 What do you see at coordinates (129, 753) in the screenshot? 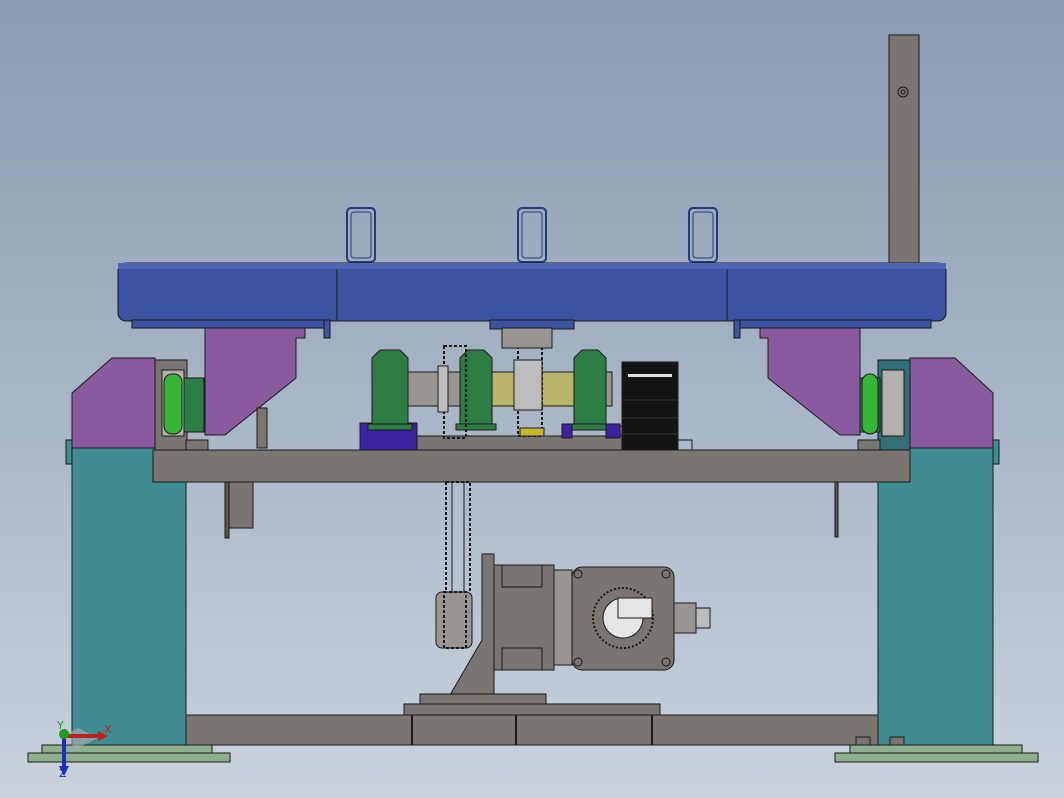
I see `base-plate-left` at bounding box center [129, 753].